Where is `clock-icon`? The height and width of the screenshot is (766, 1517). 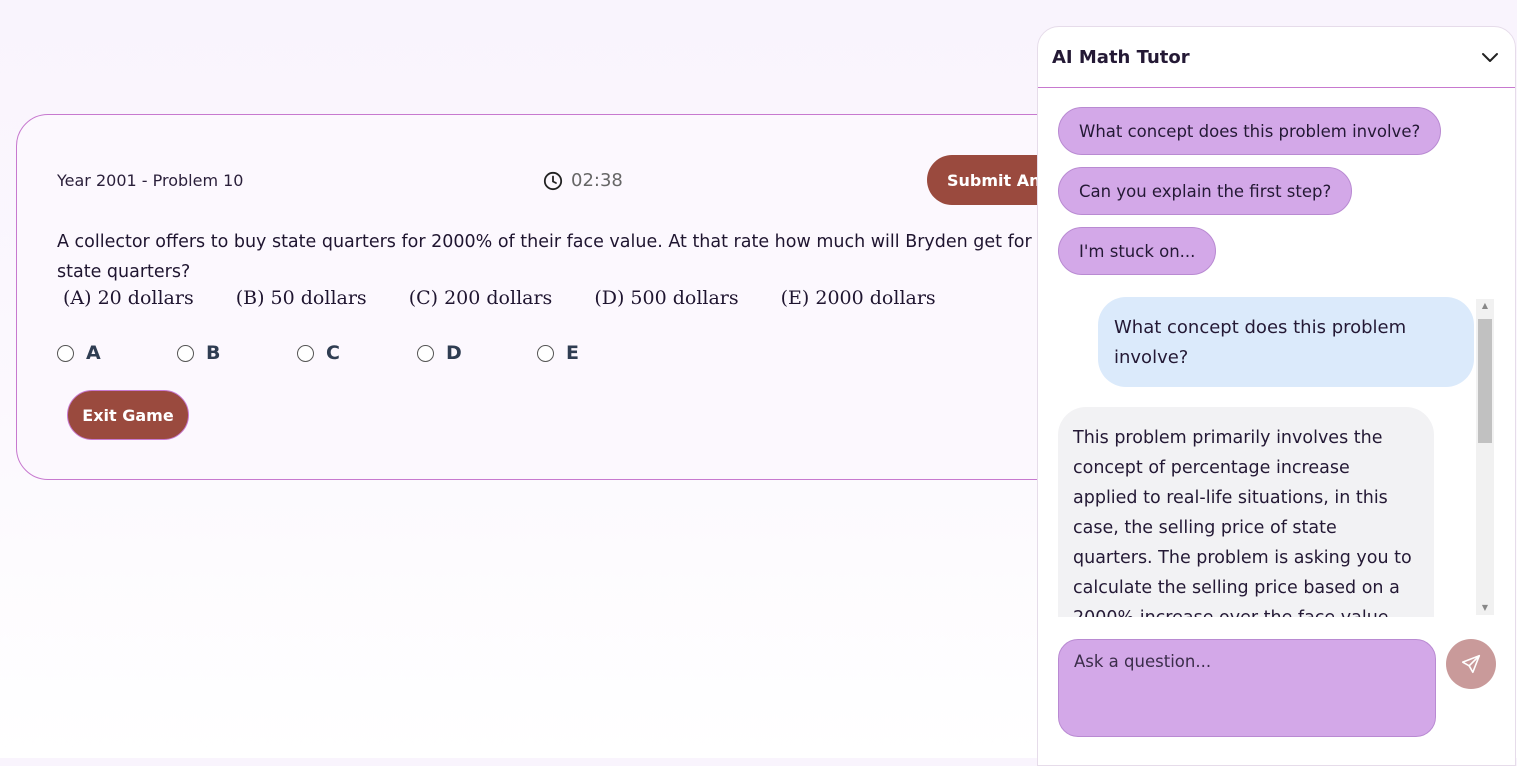
clock-icon is located at coordinates (553, 180).